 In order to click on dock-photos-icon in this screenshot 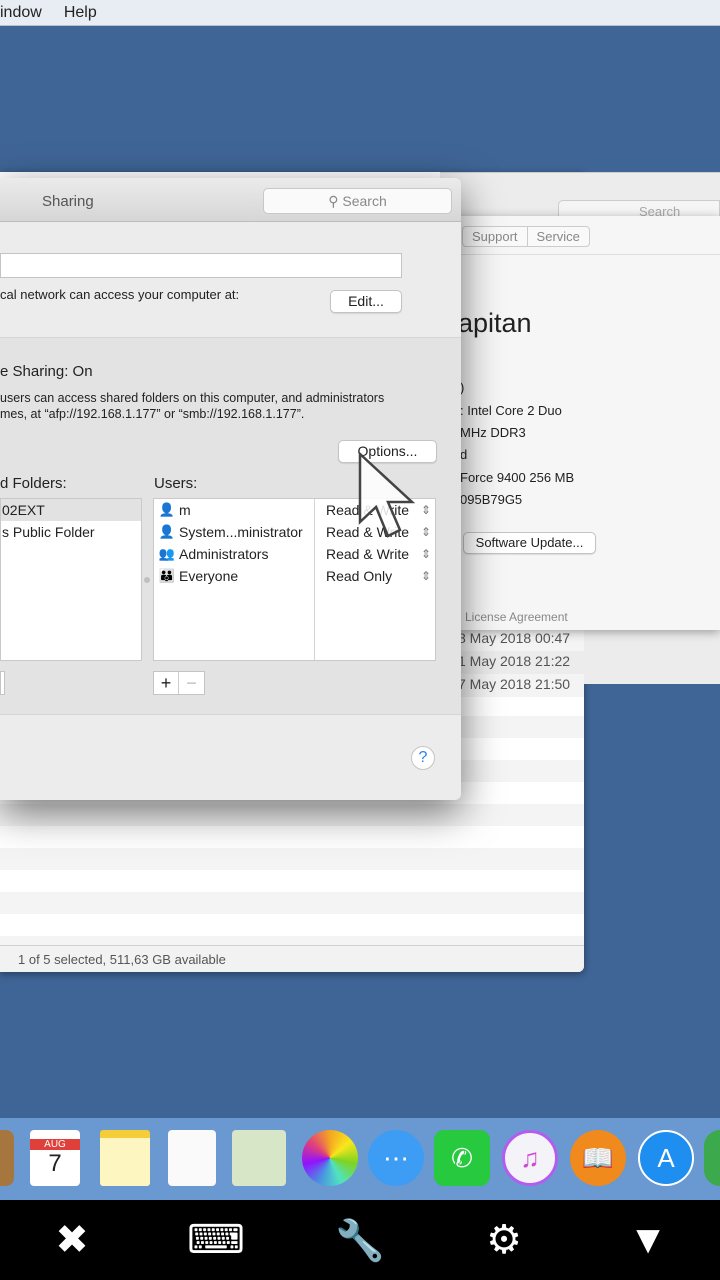, I will do `click(330, 1158)`.